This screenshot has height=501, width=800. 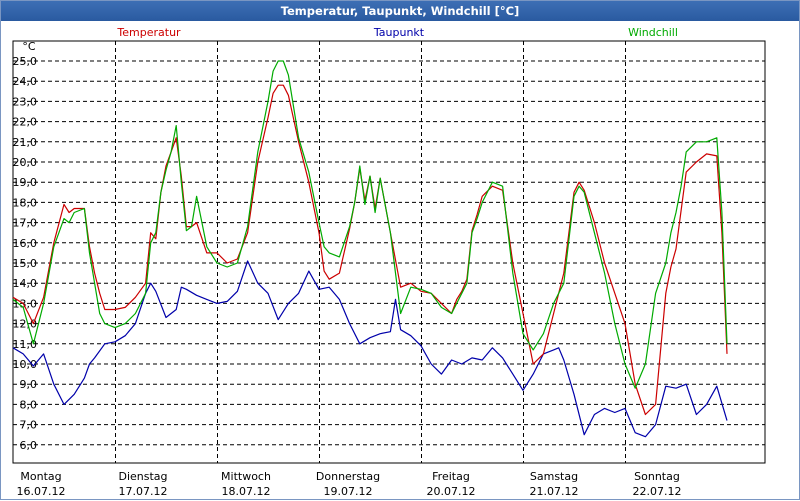 I want to click on x-day-name: Mittwoch, so click(x=246, y=476).